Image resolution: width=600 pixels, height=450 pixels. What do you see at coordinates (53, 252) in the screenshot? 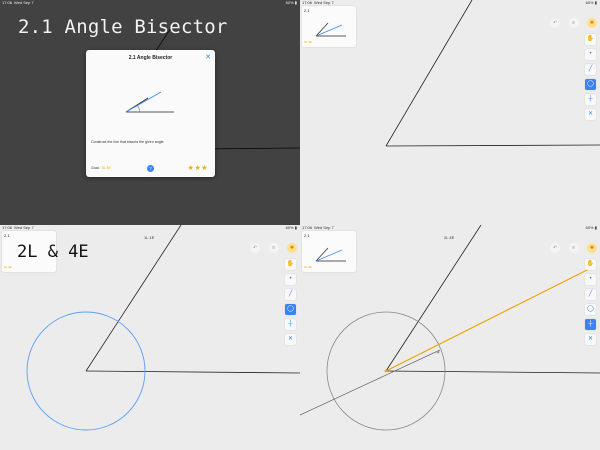
I see `move-count-caption: 2L & 4E` at bounding box center [53, 252].